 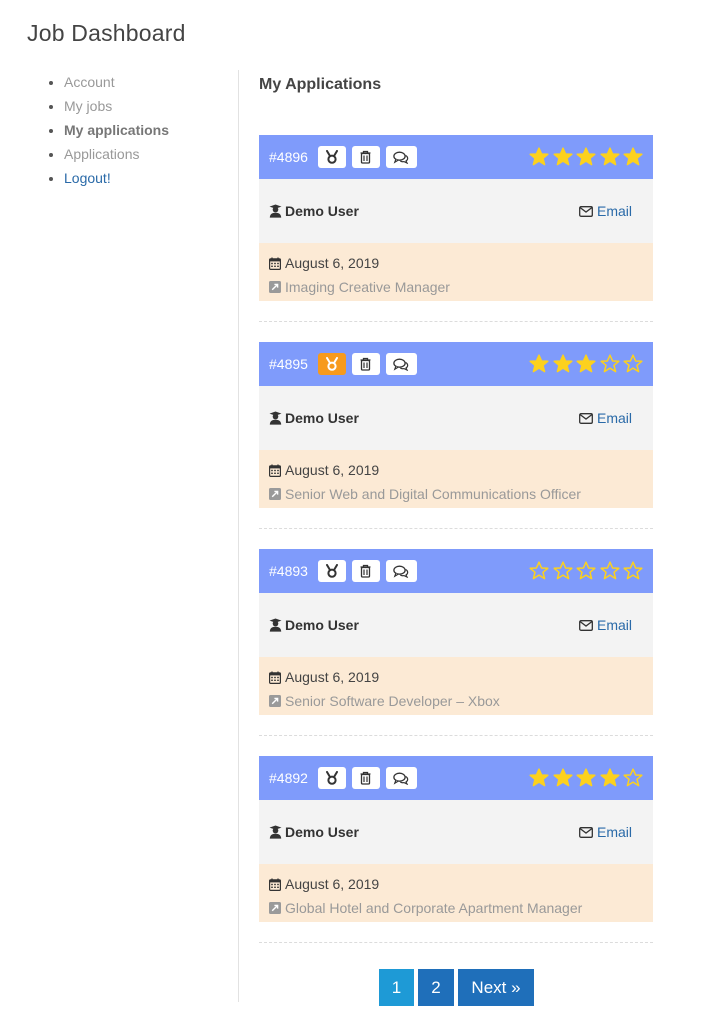 I want to click on application-header: #4896, so click(x=456, y=157).